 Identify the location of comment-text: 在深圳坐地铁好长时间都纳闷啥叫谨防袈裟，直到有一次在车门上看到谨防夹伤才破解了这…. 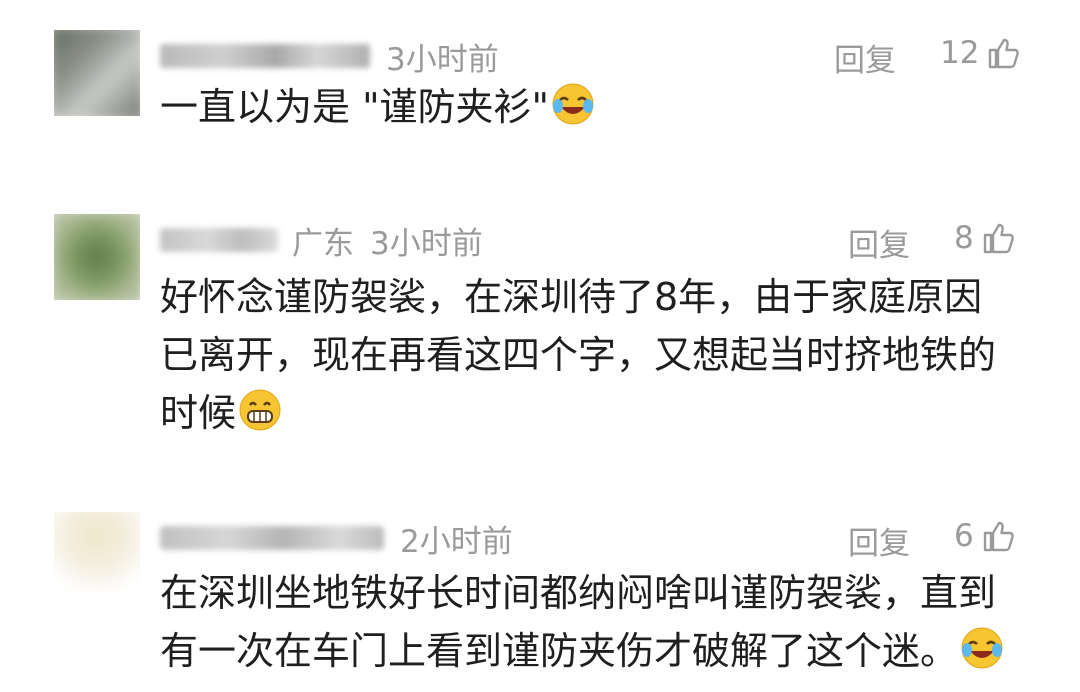
(585, 625).